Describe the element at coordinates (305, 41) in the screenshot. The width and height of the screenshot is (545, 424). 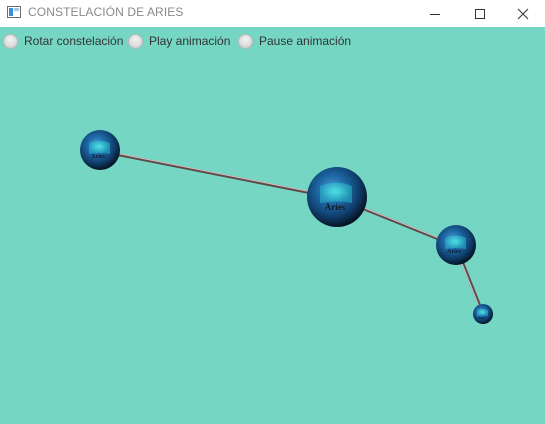
I see `pause-animation-label: Pause animación` at that location.